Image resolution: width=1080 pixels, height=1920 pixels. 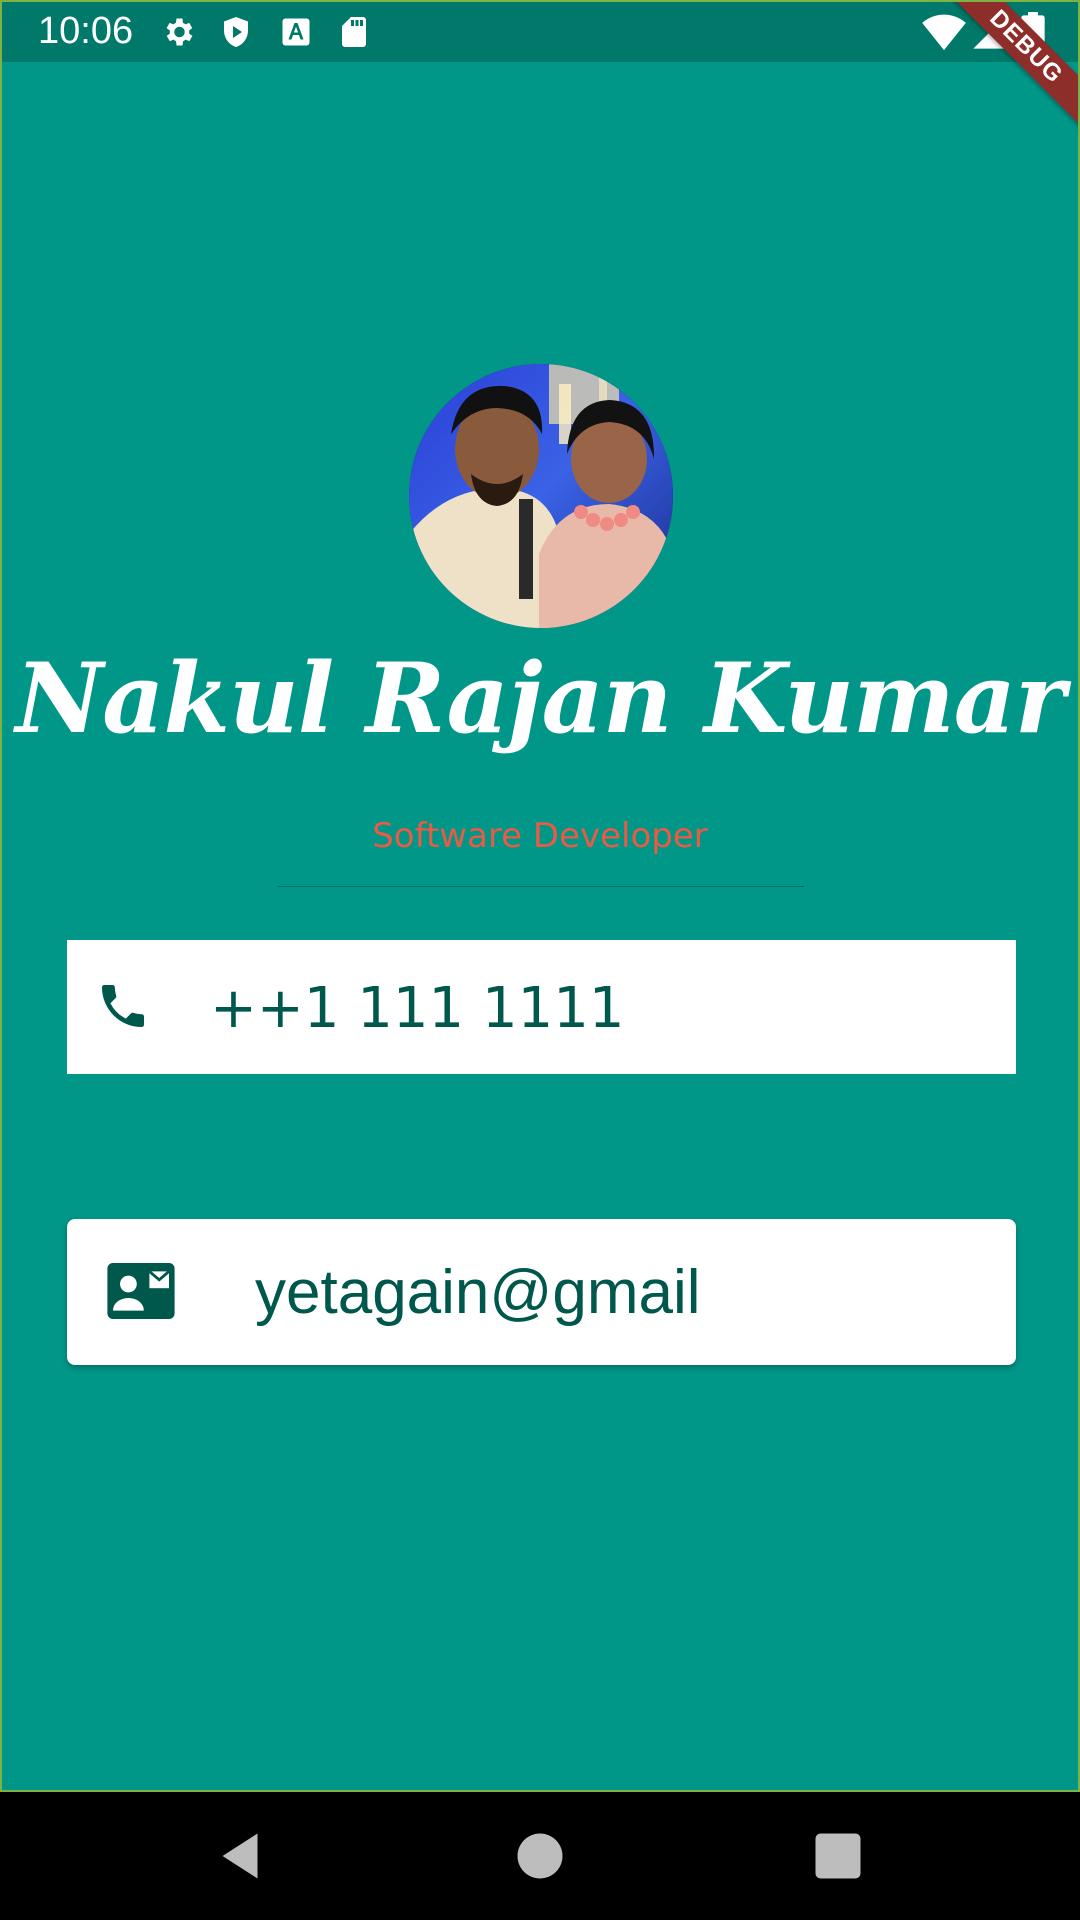 I want to click on phone-card: ++1 111 1111, so click(x=541, y=1007).